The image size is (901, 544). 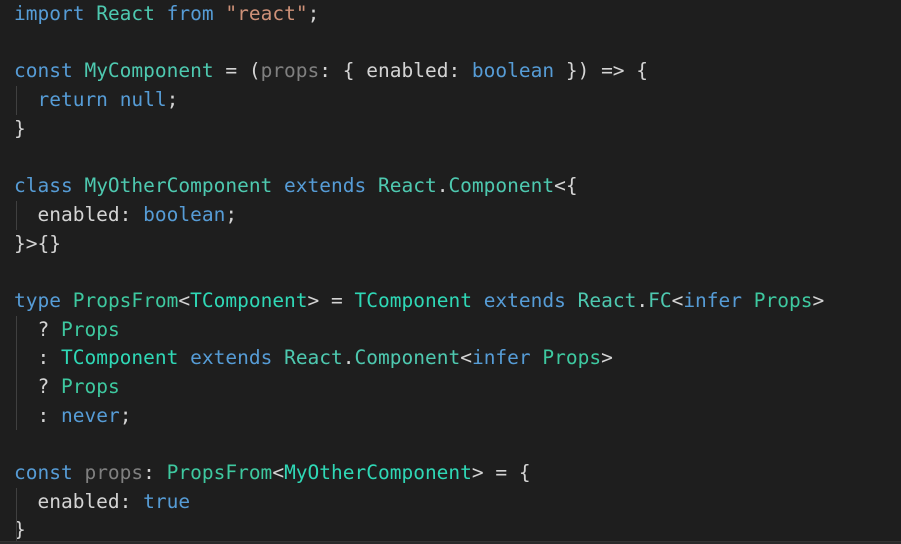 What do you see at coordinates (37, 300) in the screenshot?
I see `code-token-keyword: type` at bounding box center [37, 300].